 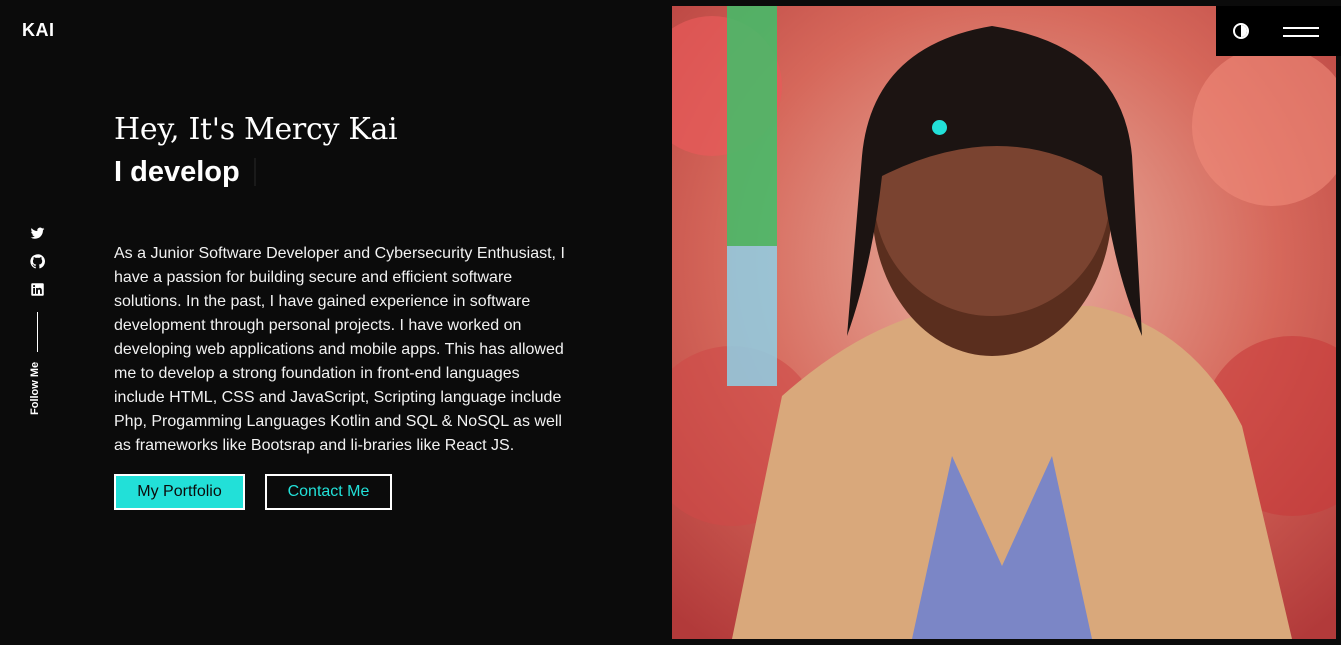 What do you see at coordinates (179, 492) in the screenshot?
I see `my-portfolio-button: My Portfolio` at bounding box center [179, 492].